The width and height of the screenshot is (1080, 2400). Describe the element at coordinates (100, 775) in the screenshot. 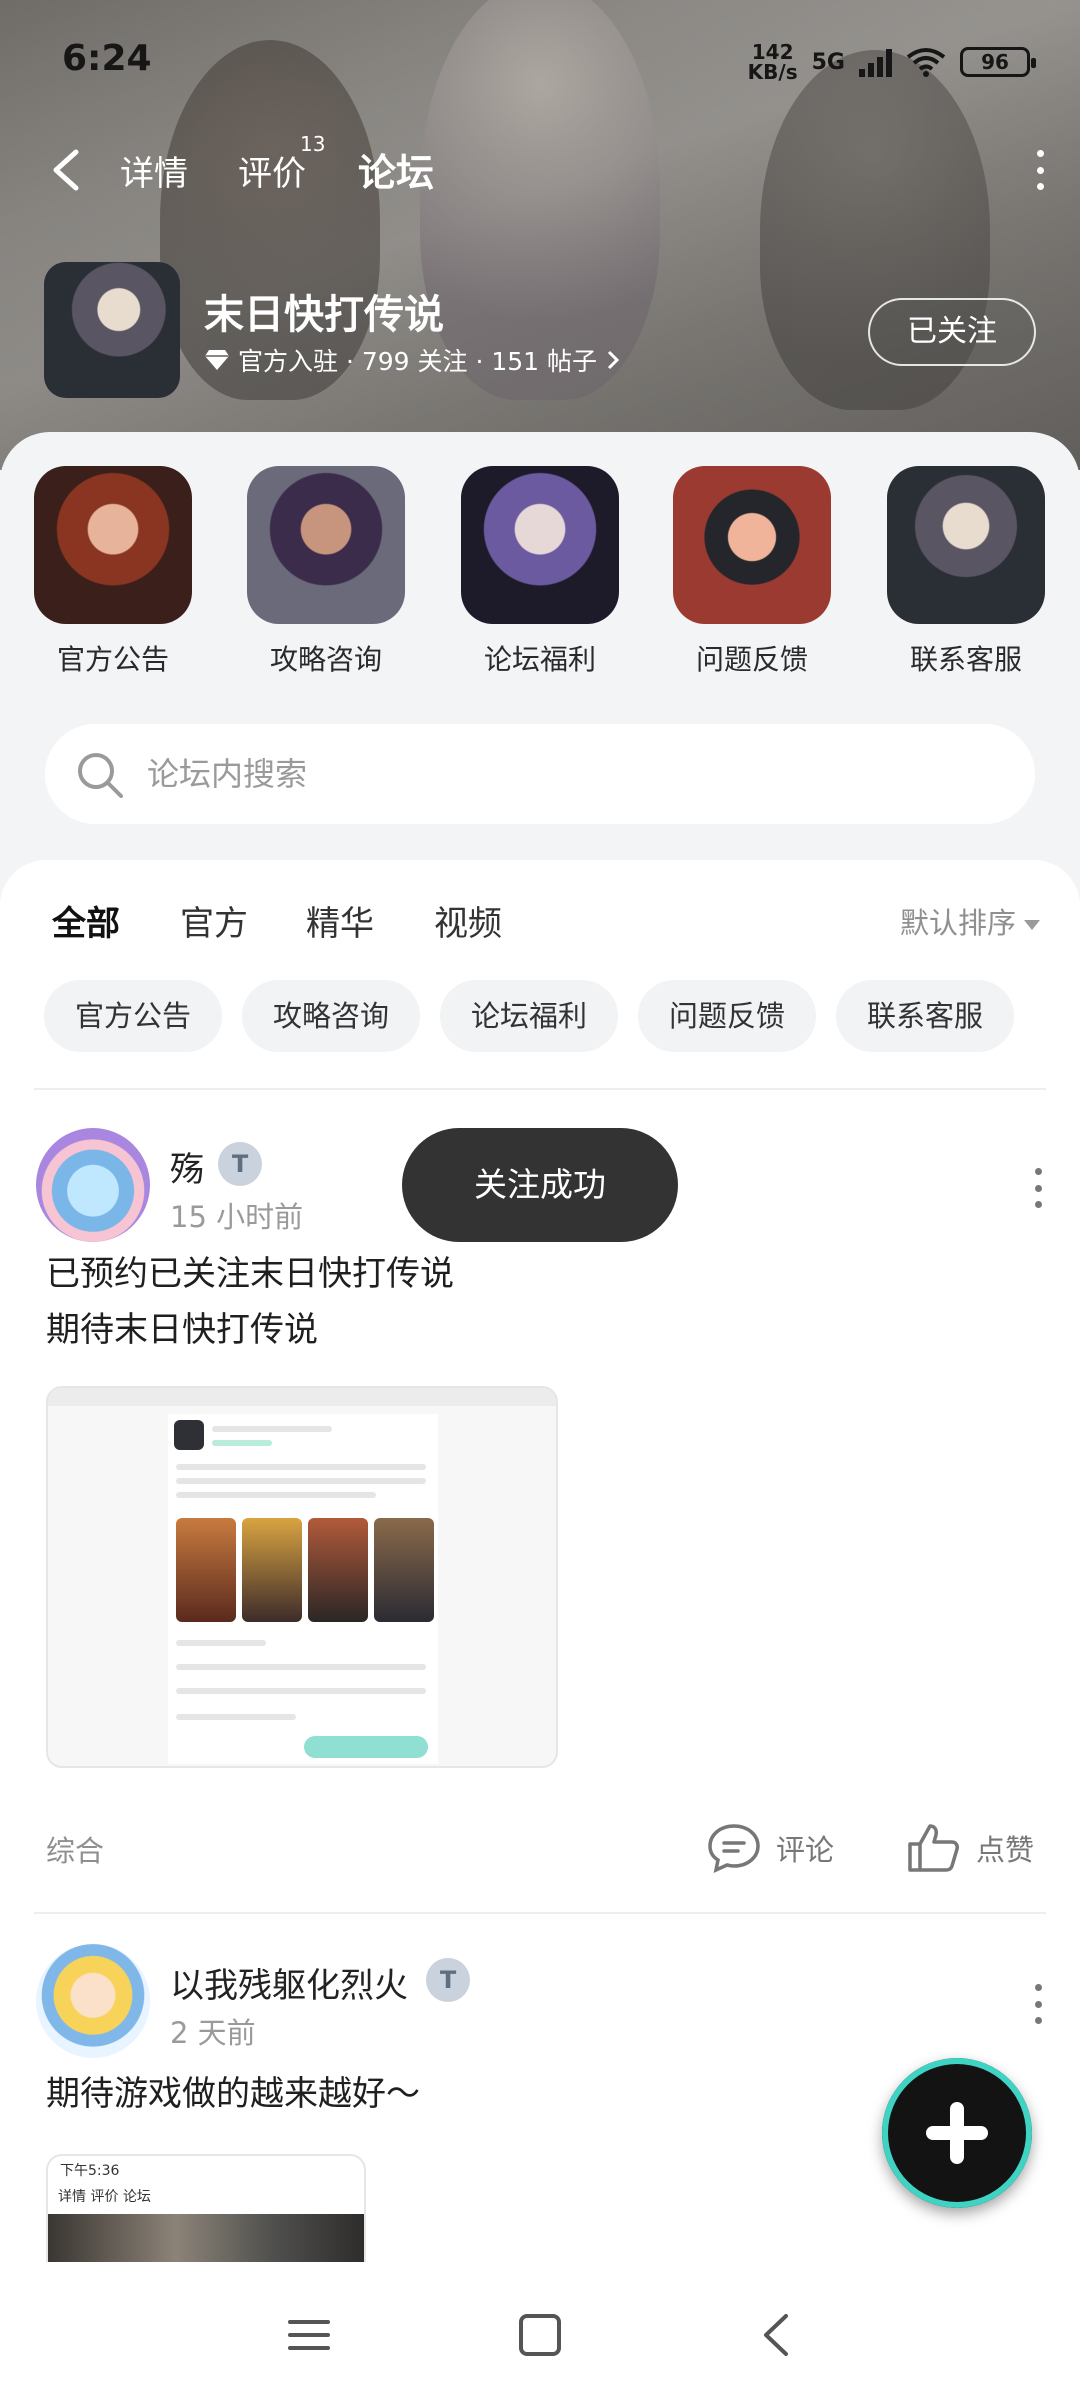

I see `search-icon` at that location.